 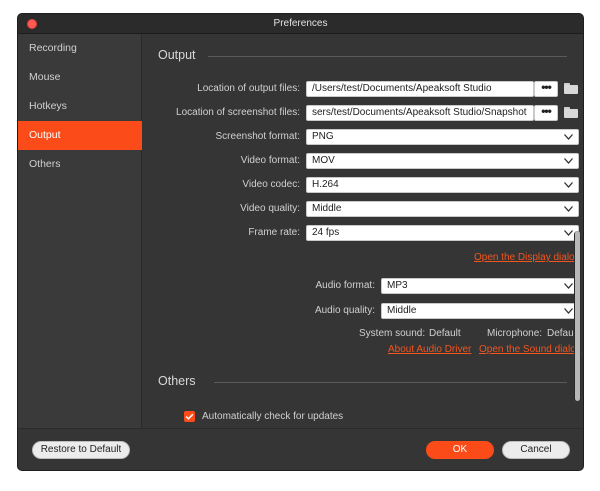 What do you see at coordinates (442, 233) in the screenshot?
I see `frame-rate-select: 24 fps` at bounding box center [442, 233].